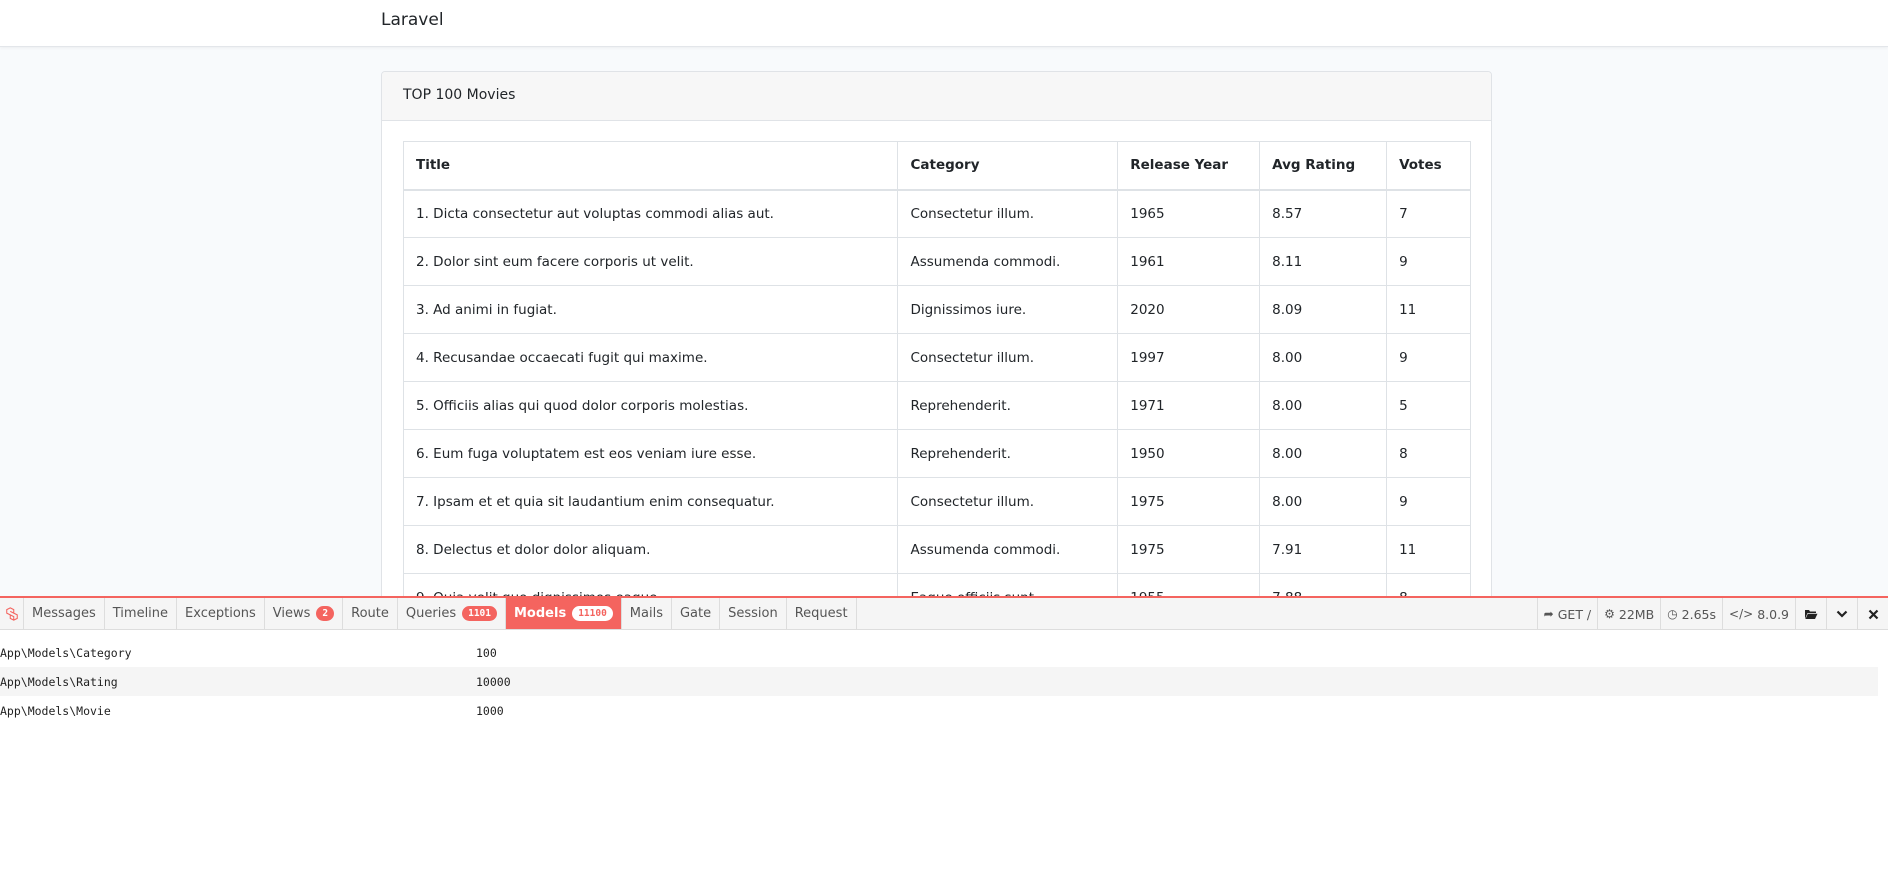 This screenshot has width=1888, height=887. I want to click on close-button, so click(1872, 614).